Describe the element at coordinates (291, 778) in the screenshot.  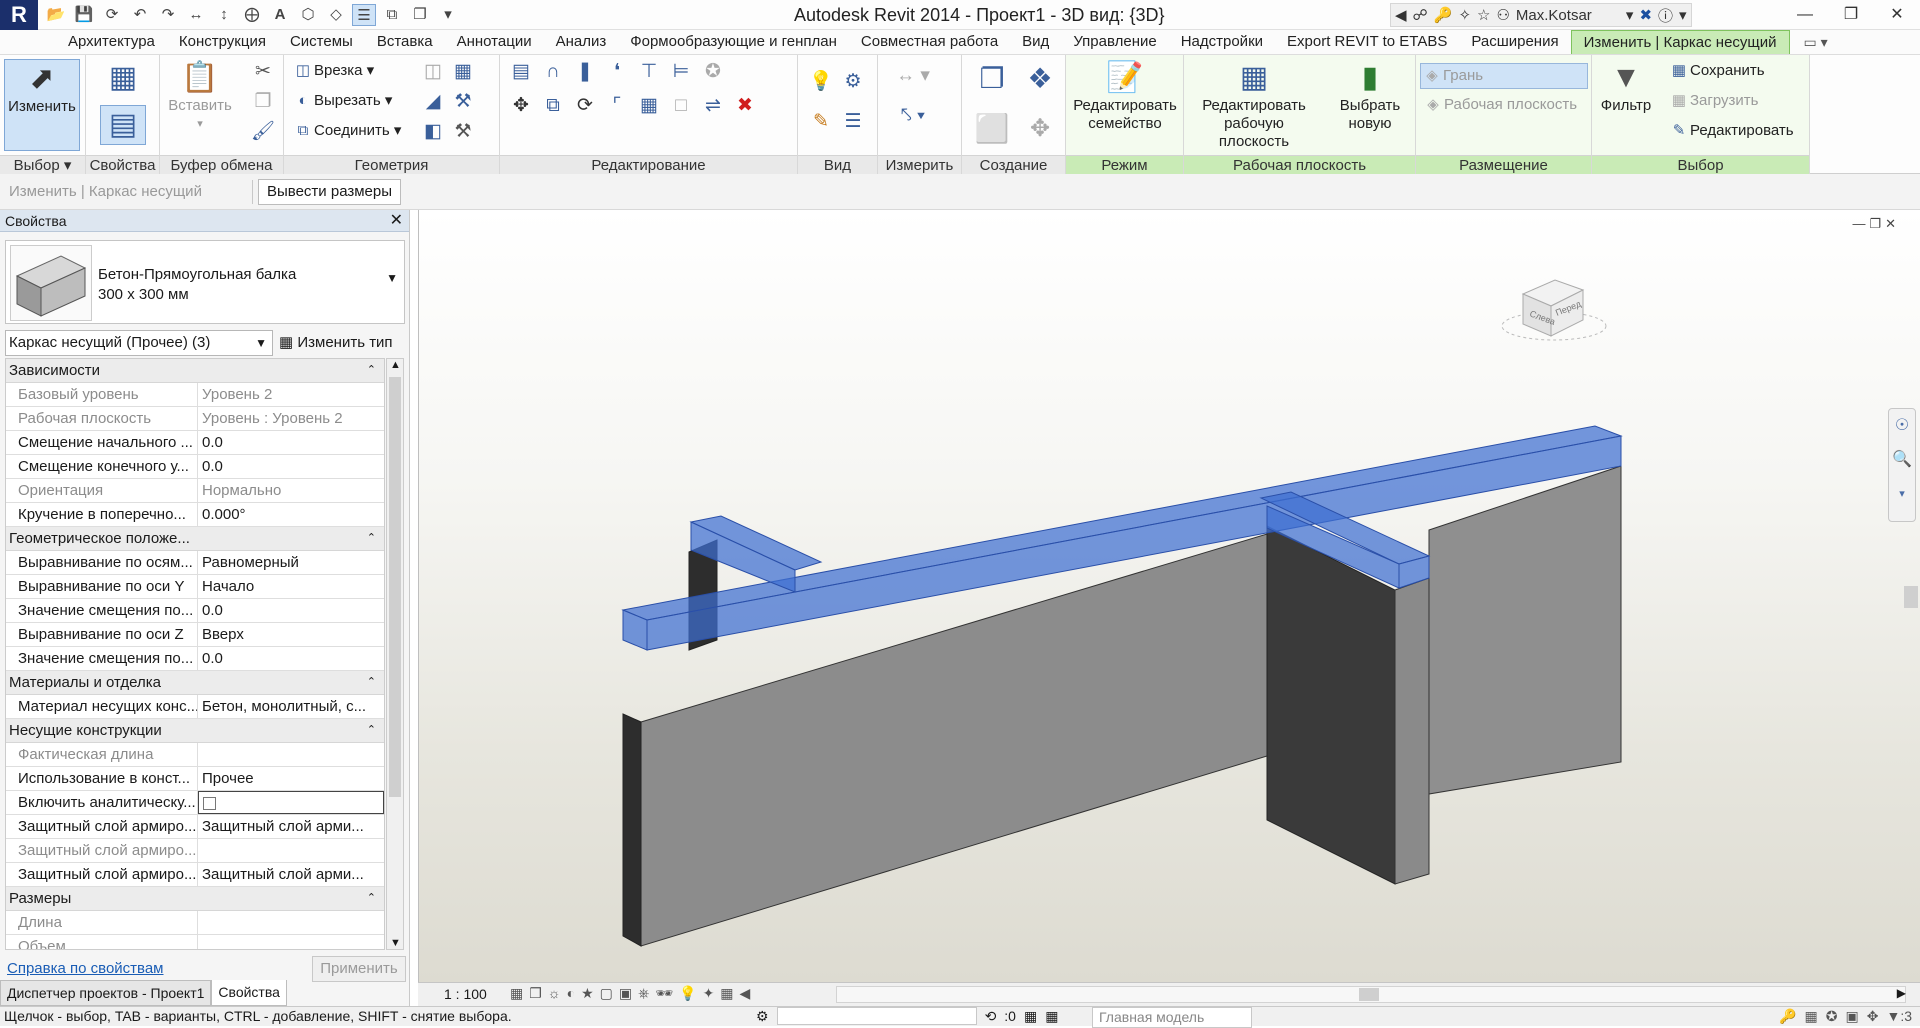
I see `property-value: Прочее` at that location.